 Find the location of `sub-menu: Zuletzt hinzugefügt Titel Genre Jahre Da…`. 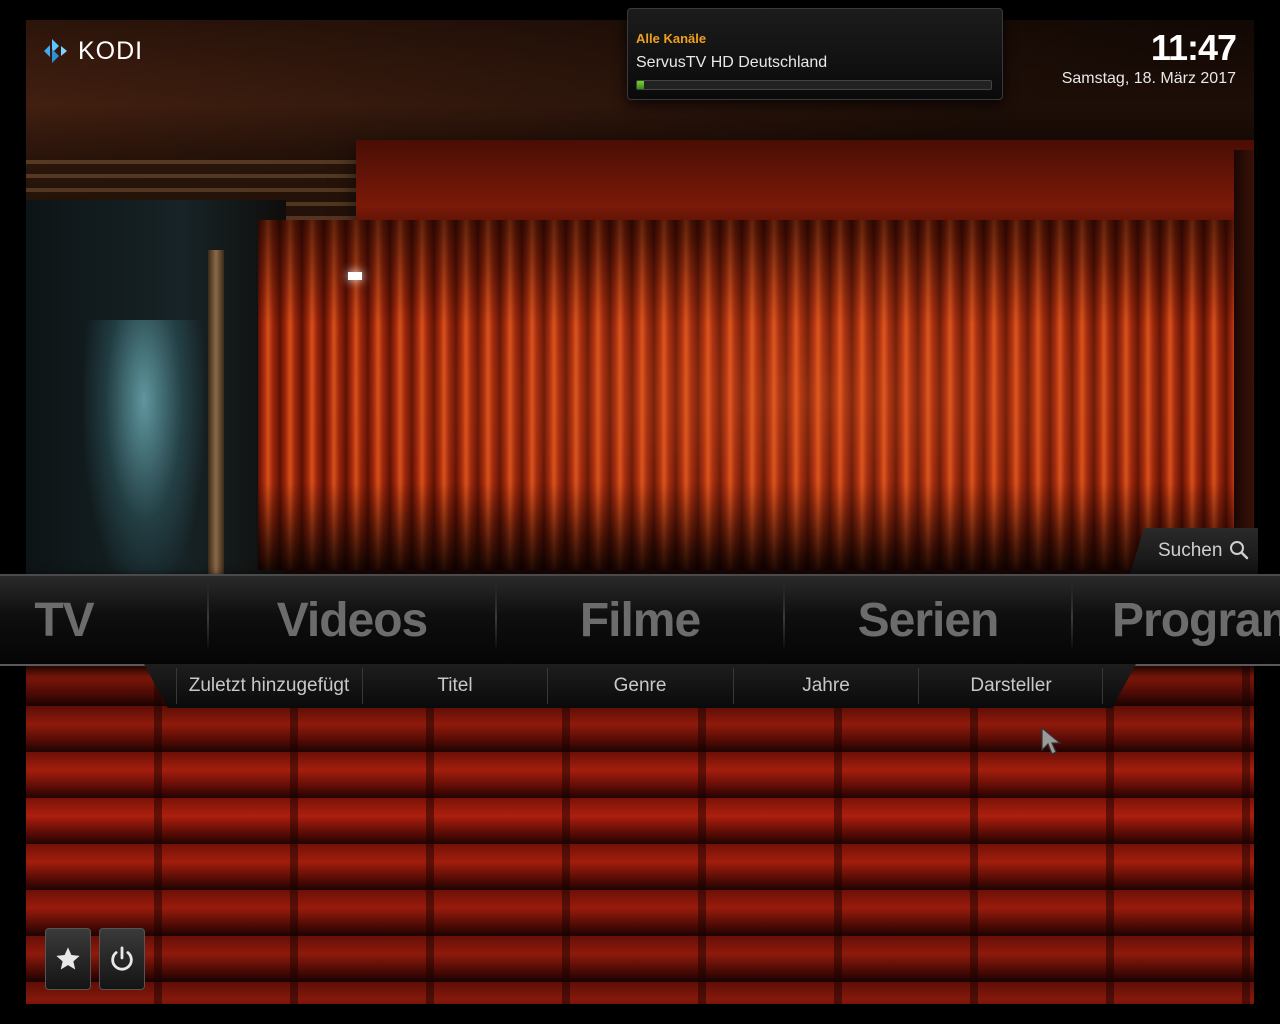

sub-menu: Zuletzt hinzugefügt Titel Genre Jahre Da… is located at coordinates (640, 686).